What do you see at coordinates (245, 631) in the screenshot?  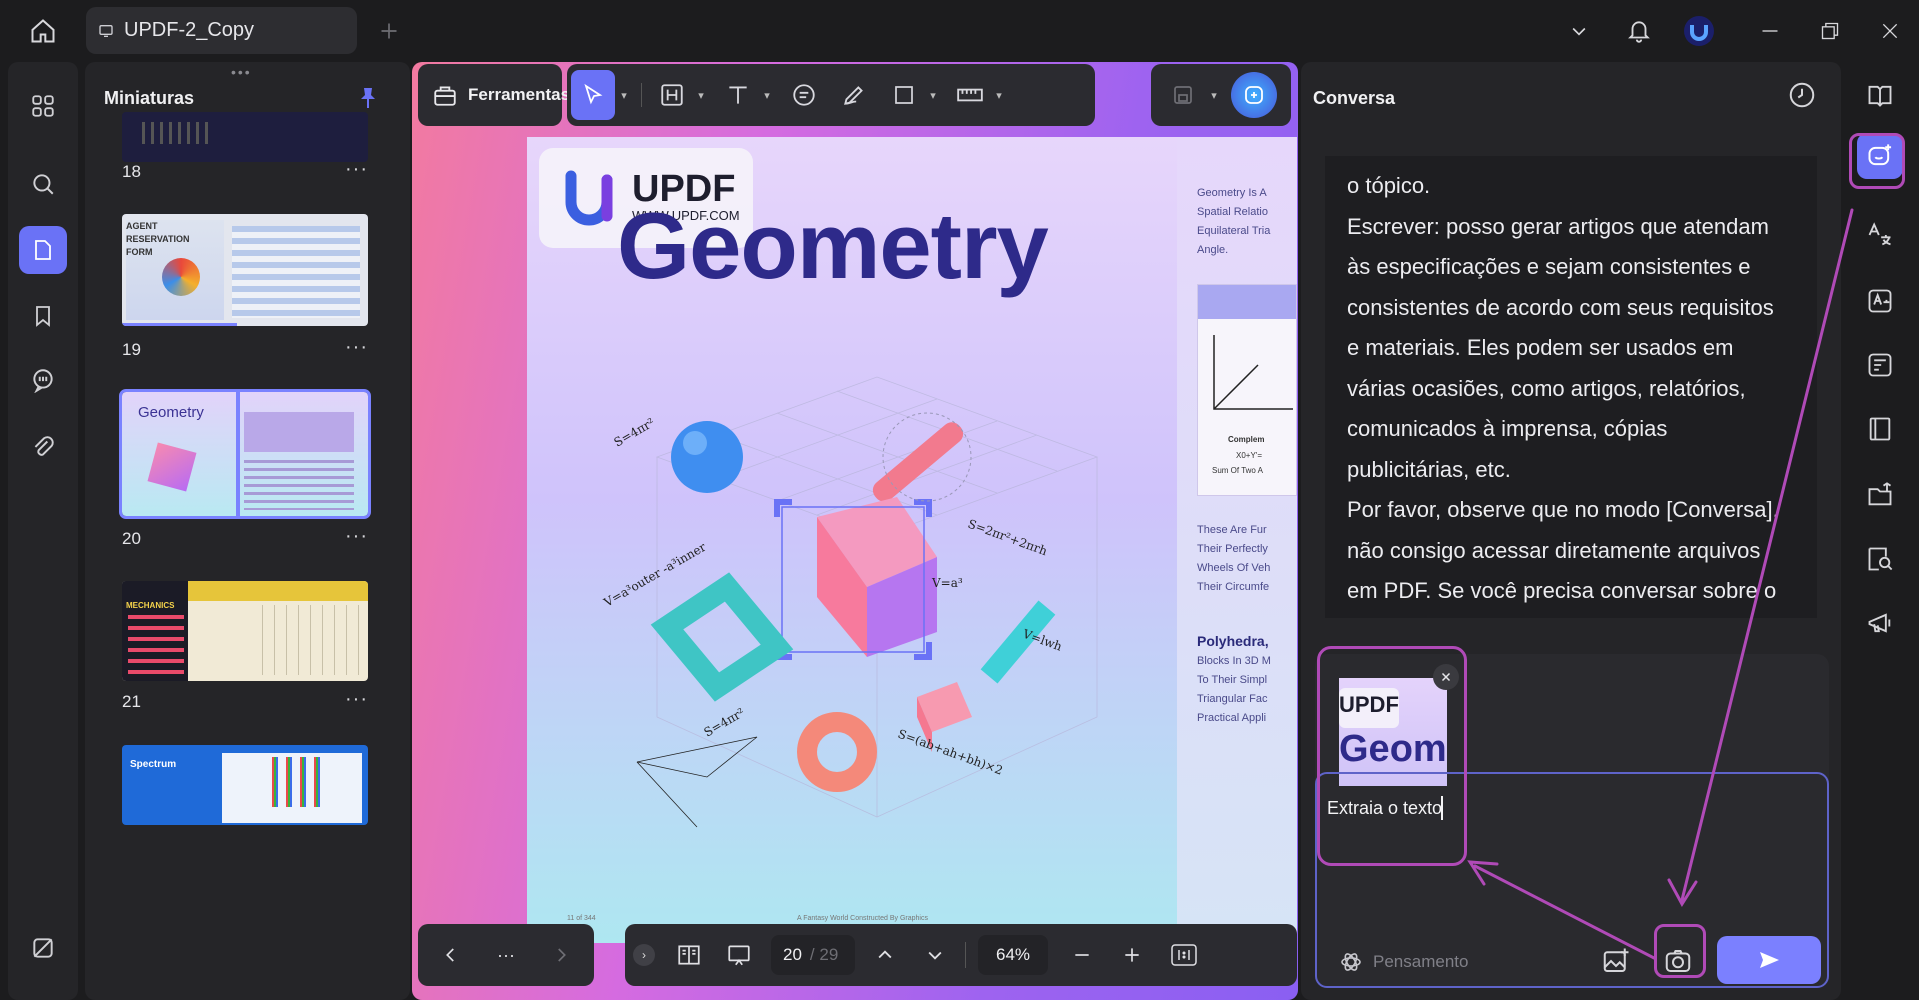 I see `page-thumbnail-21: MECHANICS` at bounding box center [245, 631].